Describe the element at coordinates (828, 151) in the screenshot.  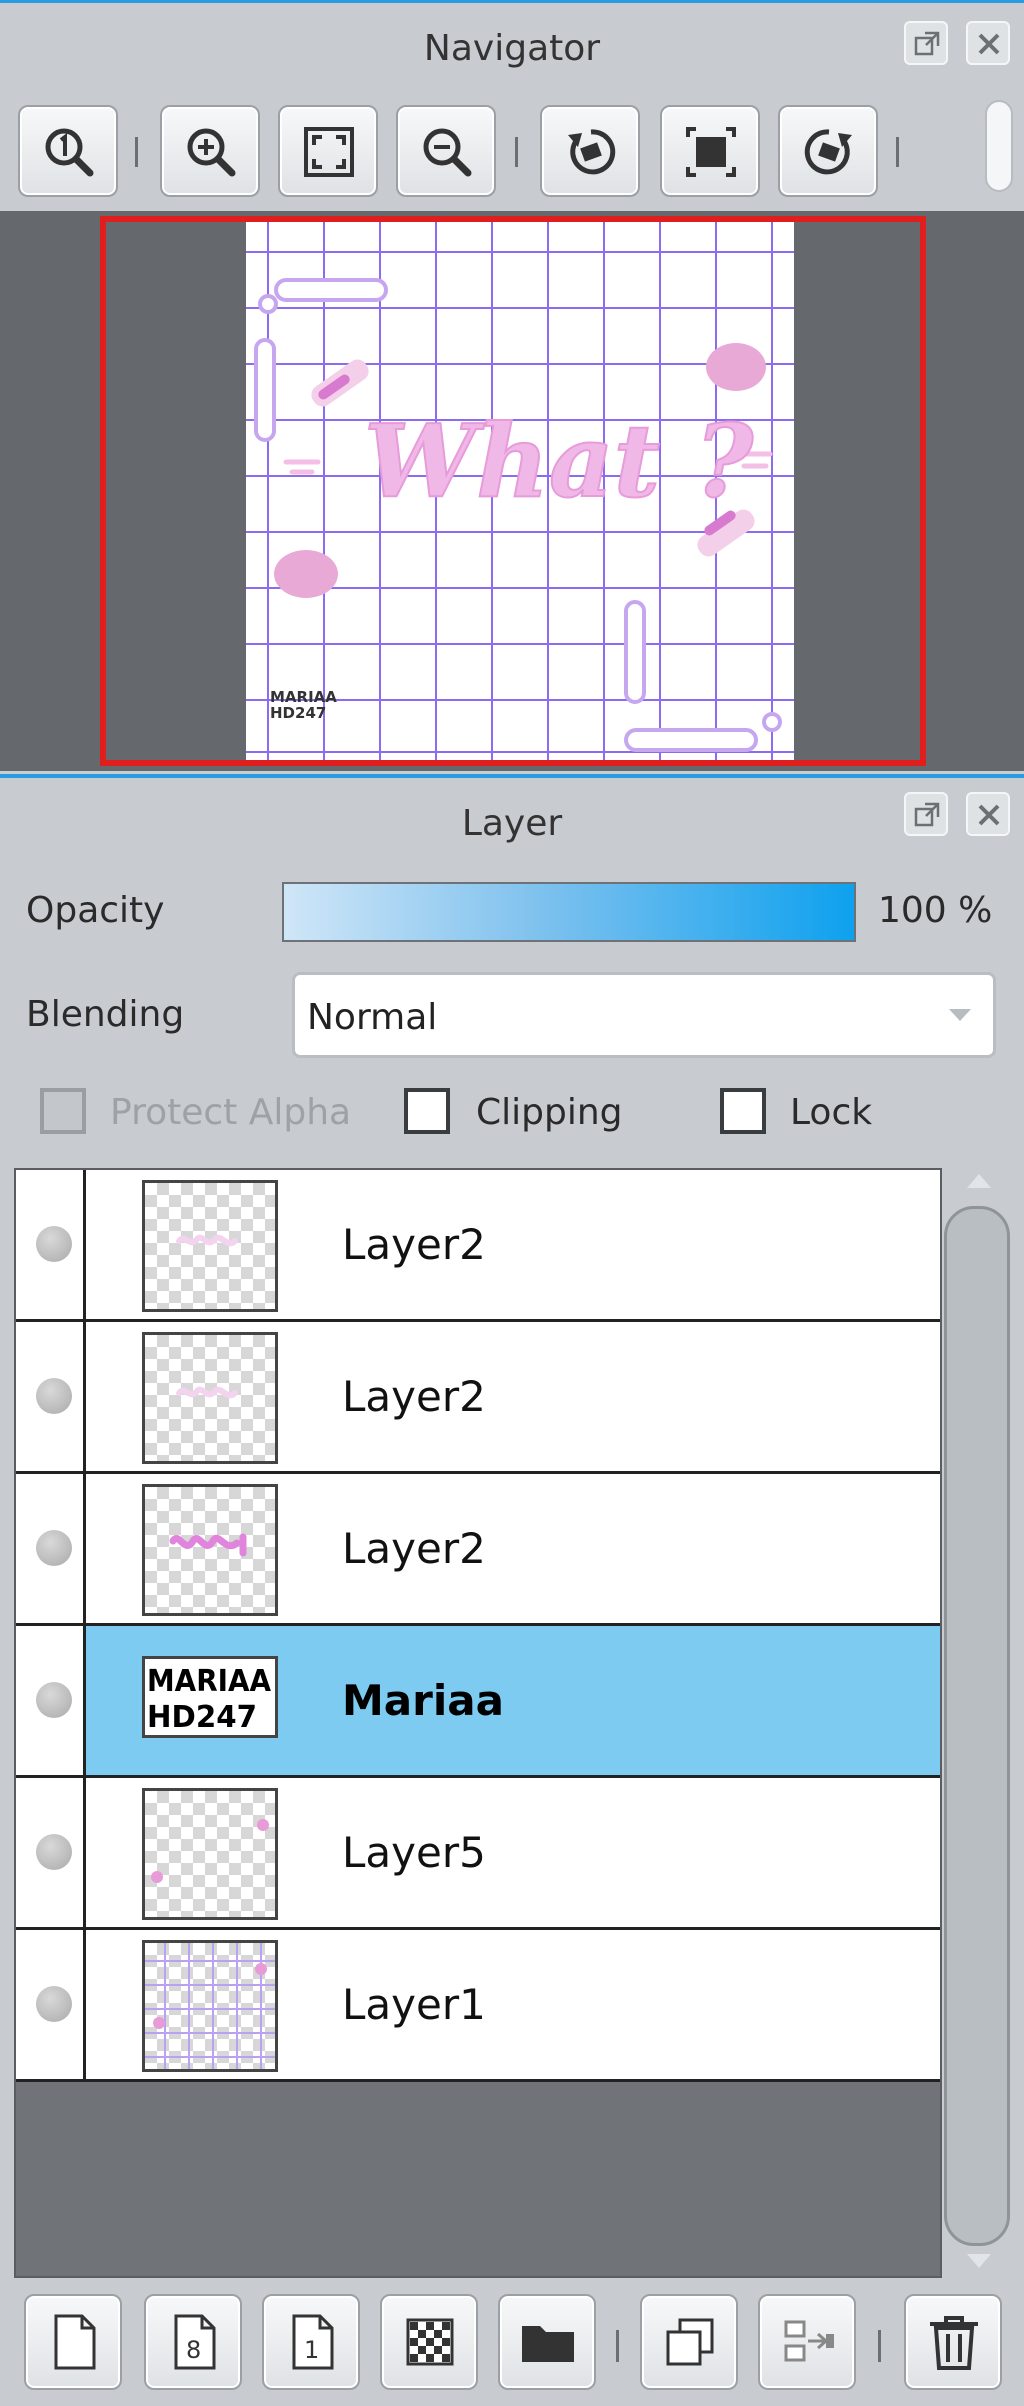
I see `rotate-right-button` at that location.